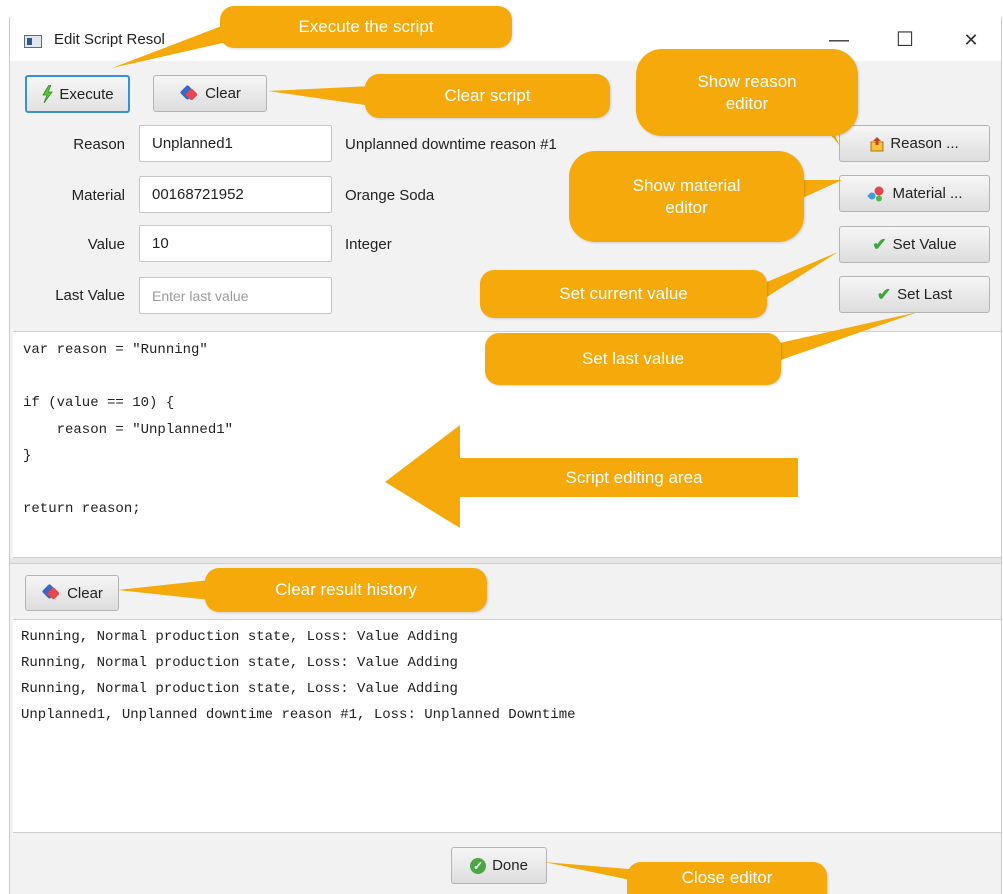 This screenshot has height=894, width=1003. I want to click on material-description: Orange Soda, so click(390, 195).